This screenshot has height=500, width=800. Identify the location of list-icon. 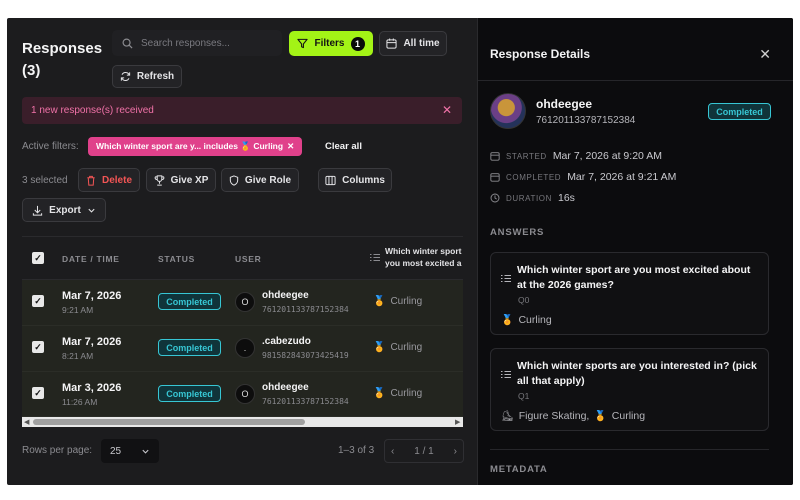
(506, 374).